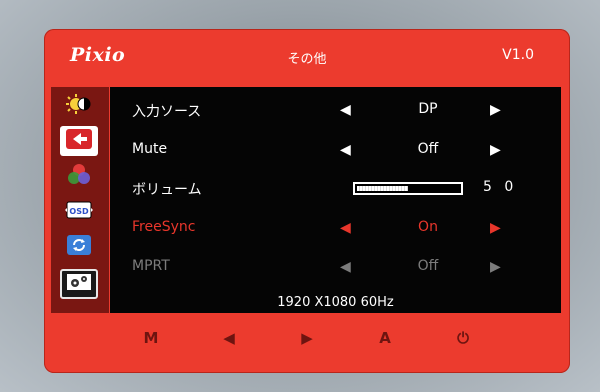 This screenshot has height=392, width=600. What do you see at coordinates (335, 188) in the screenshot?
I see `setting-volume: ボリューム 5 0` at bounding box center [335, 188].